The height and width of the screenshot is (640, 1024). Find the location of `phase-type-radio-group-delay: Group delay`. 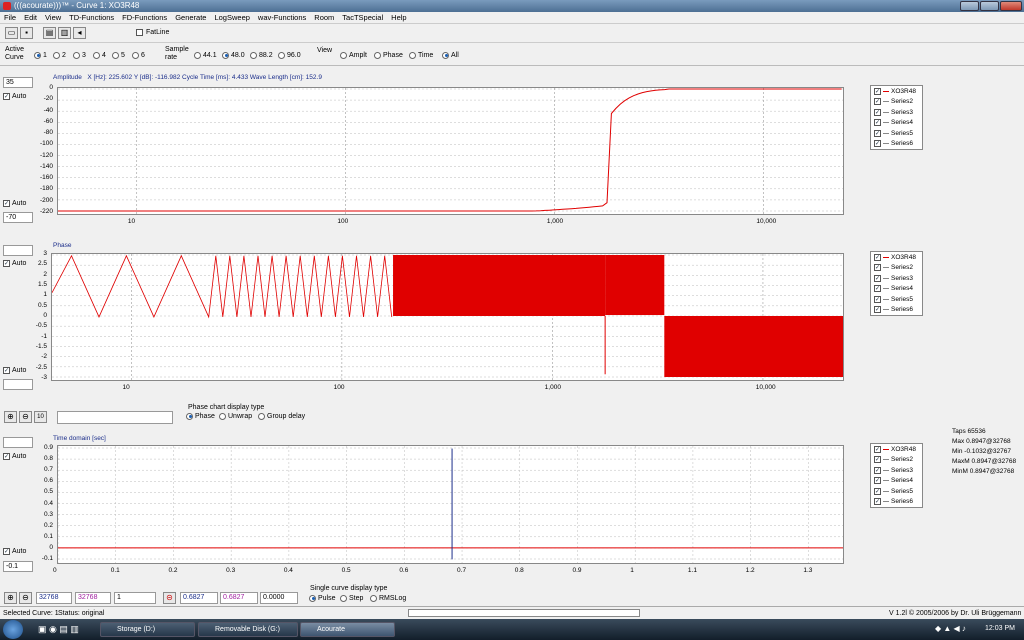

phase-type-radio-group-delay: Group delay is located at coordinates (281, 416).